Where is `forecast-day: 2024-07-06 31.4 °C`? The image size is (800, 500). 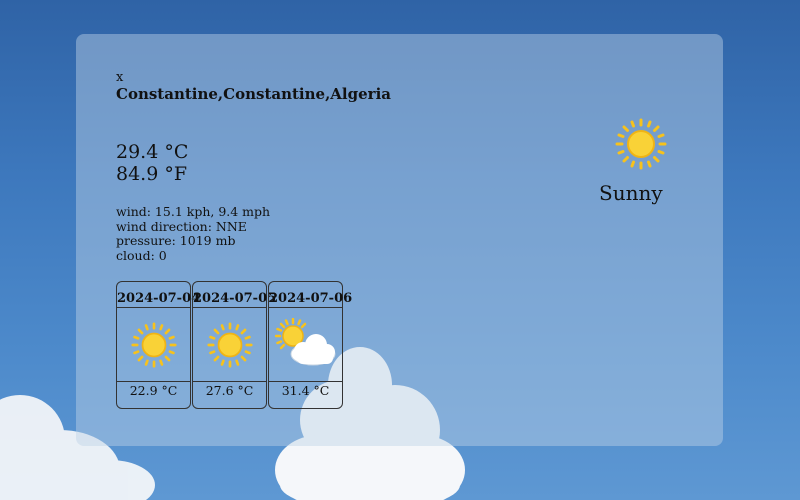 forecast-day: 2024-07-06 31.4 °C is located at coordinates (310, 345).